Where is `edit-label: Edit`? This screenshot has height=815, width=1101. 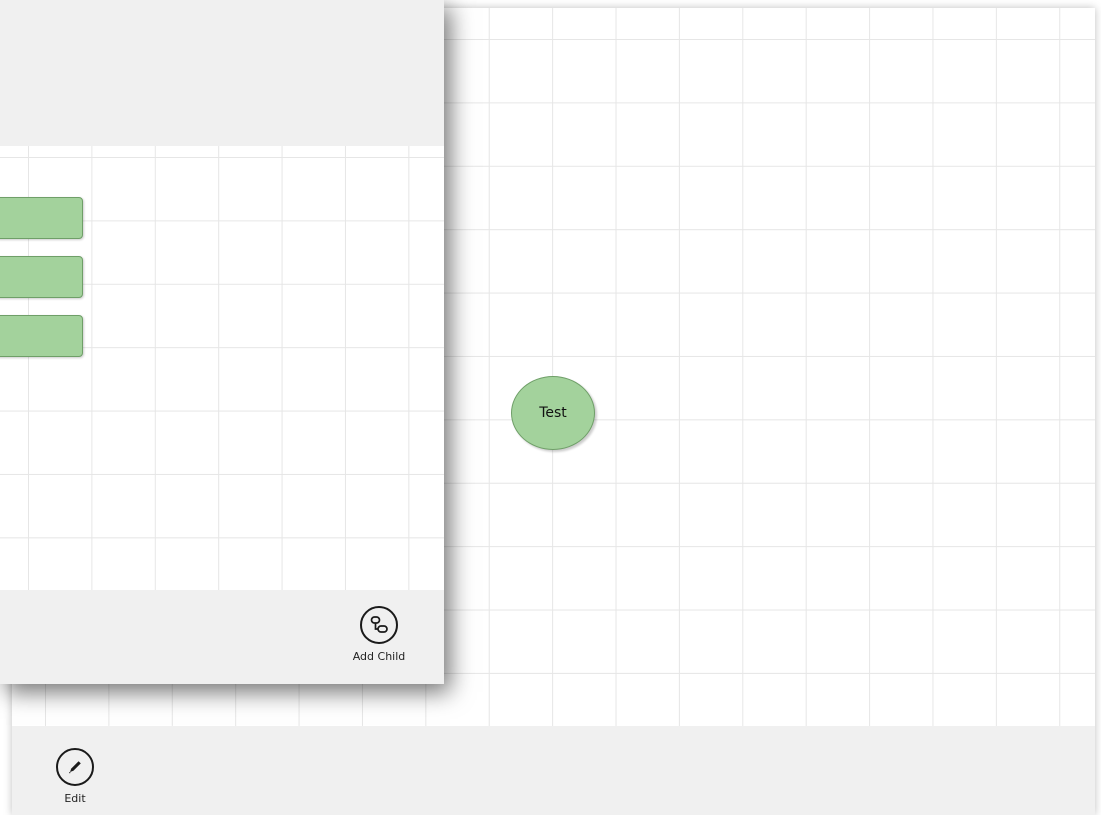
edit-label: Edit is located at coordinates (75, 798).